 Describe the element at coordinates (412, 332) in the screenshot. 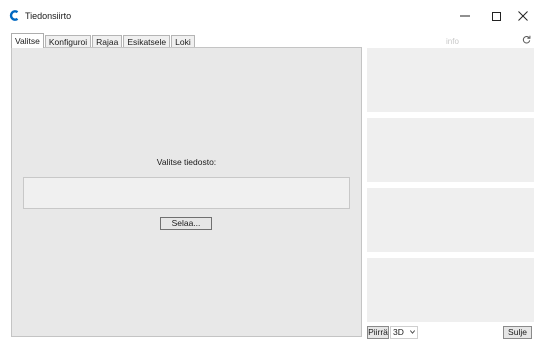

I see `chevron-down-icon` at that location.